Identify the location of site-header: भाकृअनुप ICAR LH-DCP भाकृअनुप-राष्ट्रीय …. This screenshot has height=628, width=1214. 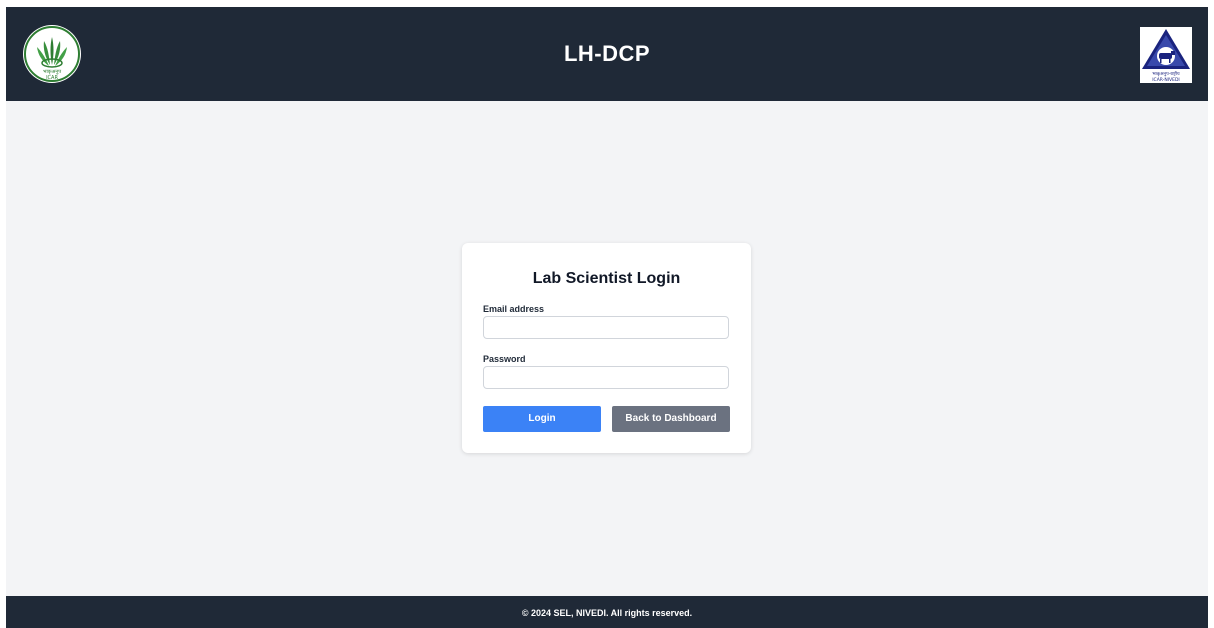
(607, 54).